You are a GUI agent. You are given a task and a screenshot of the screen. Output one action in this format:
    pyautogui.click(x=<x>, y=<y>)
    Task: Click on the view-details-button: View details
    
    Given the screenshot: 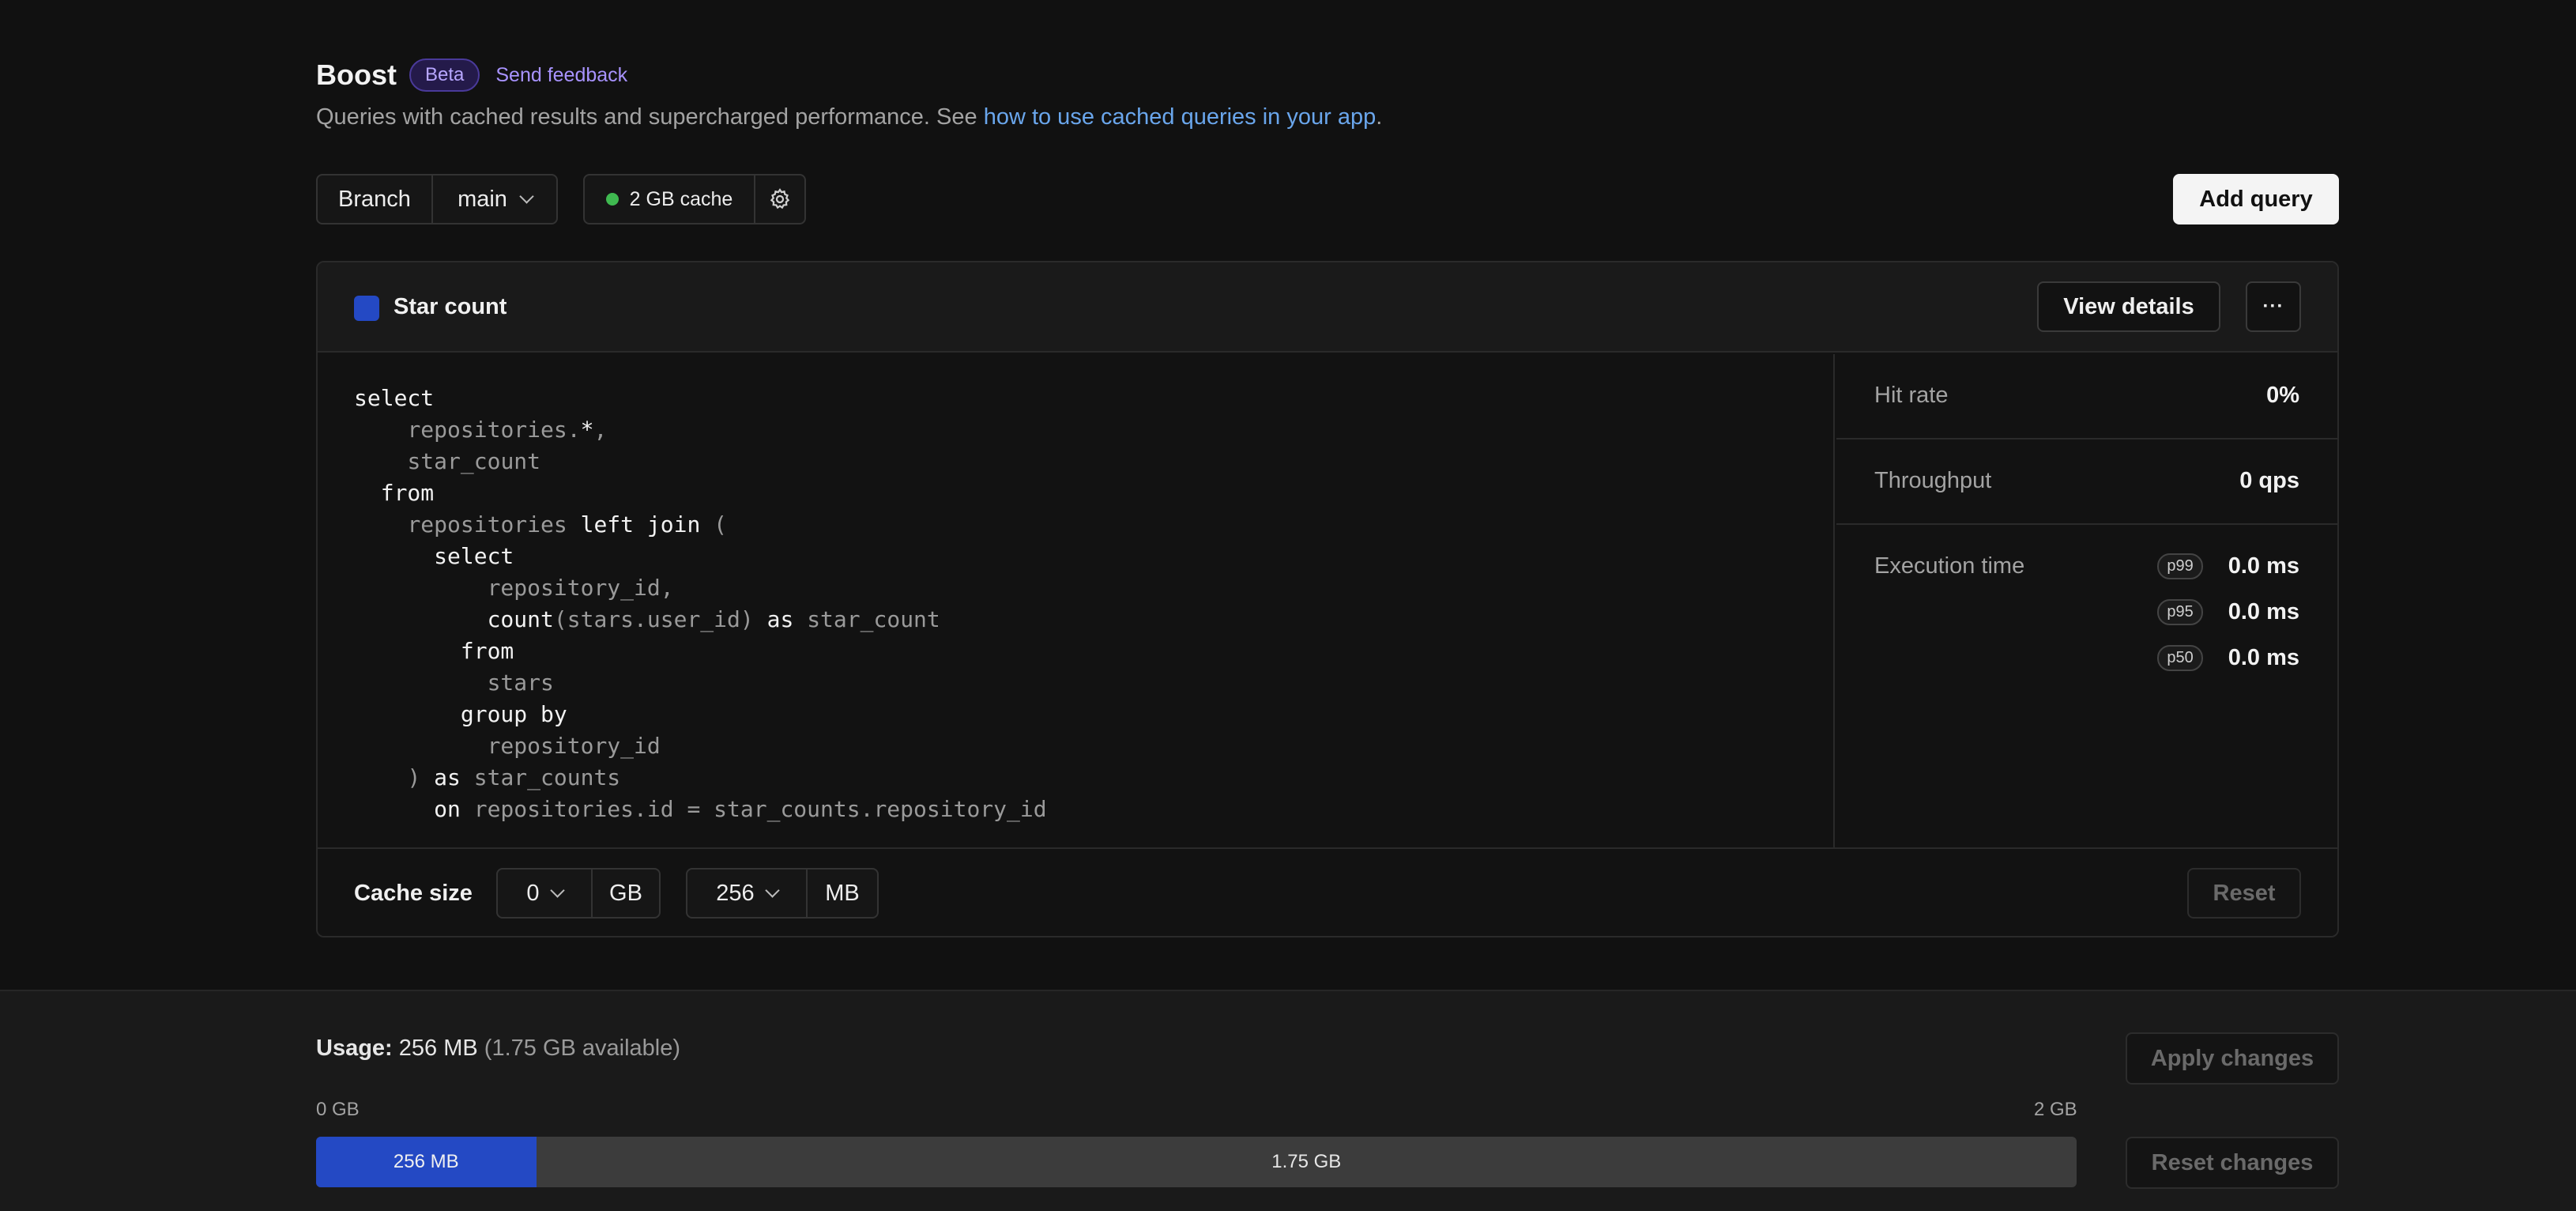 What is the action you would take?
    pyautogui.click(x=2128, y=306)
    